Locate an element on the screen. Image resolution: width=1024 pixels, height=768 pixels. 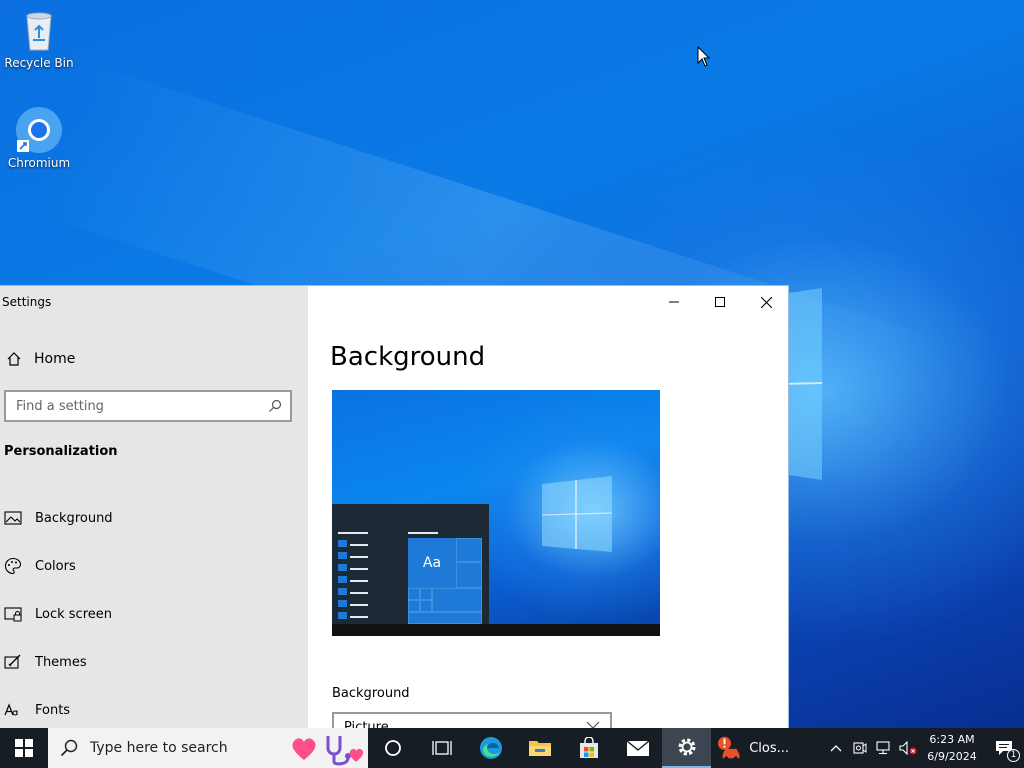
speaker-muted-icon is located at coordinates (908, 748).